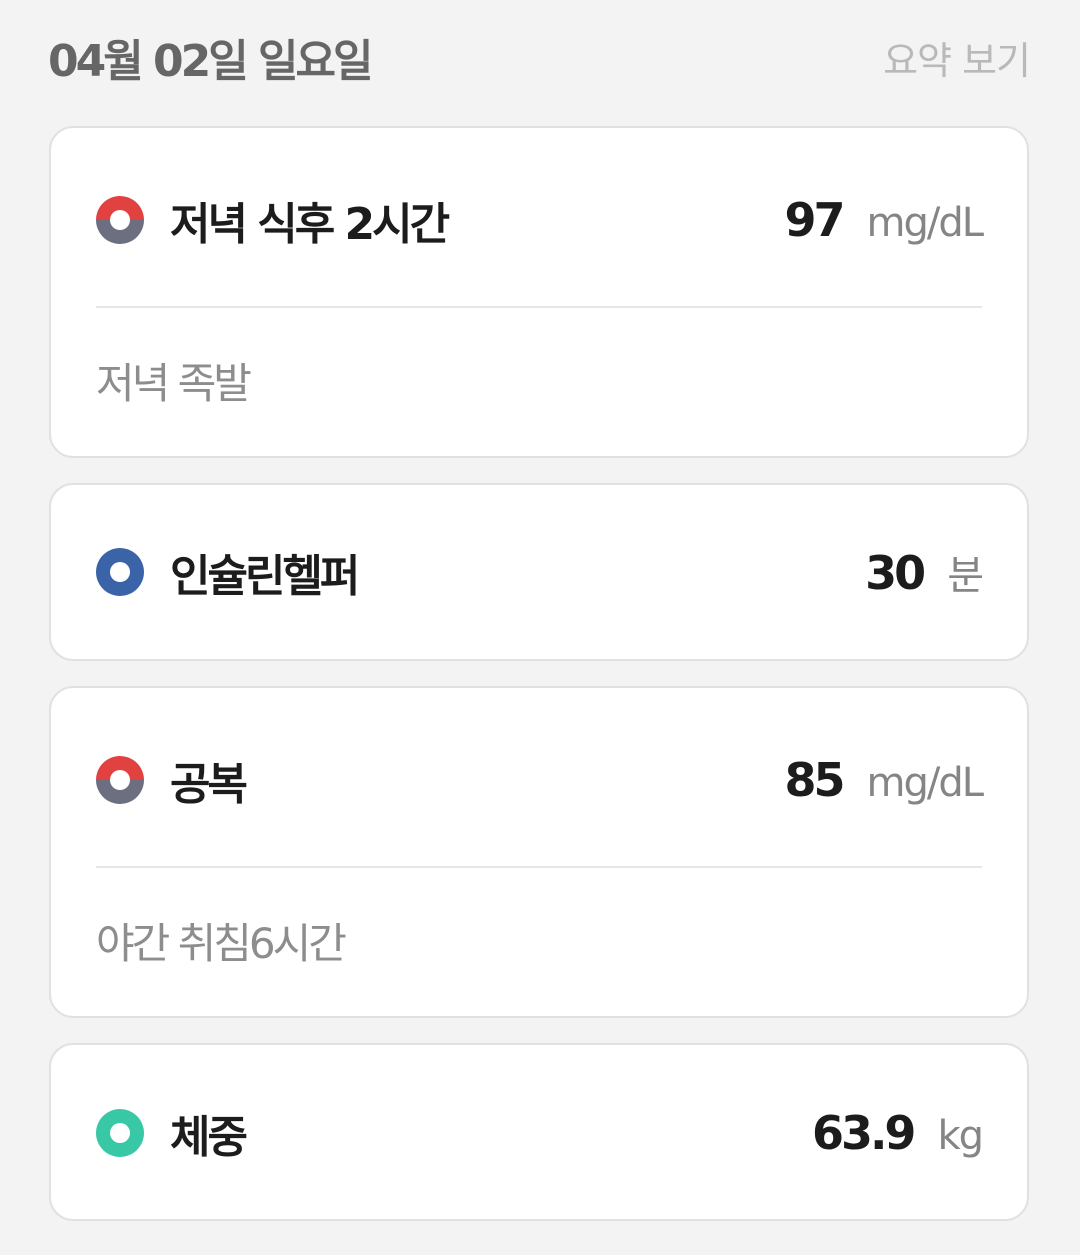 Image resolution: width=1080 pixels, height=1255 pixels. I want to click on record-title: 공복, so click(209, 784).